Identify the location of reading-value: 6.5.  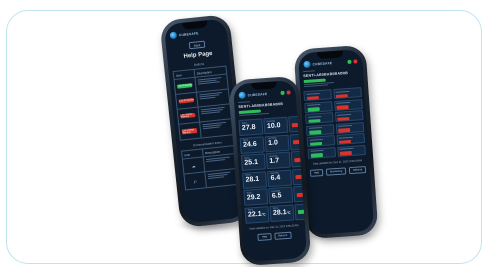
(281, 195).